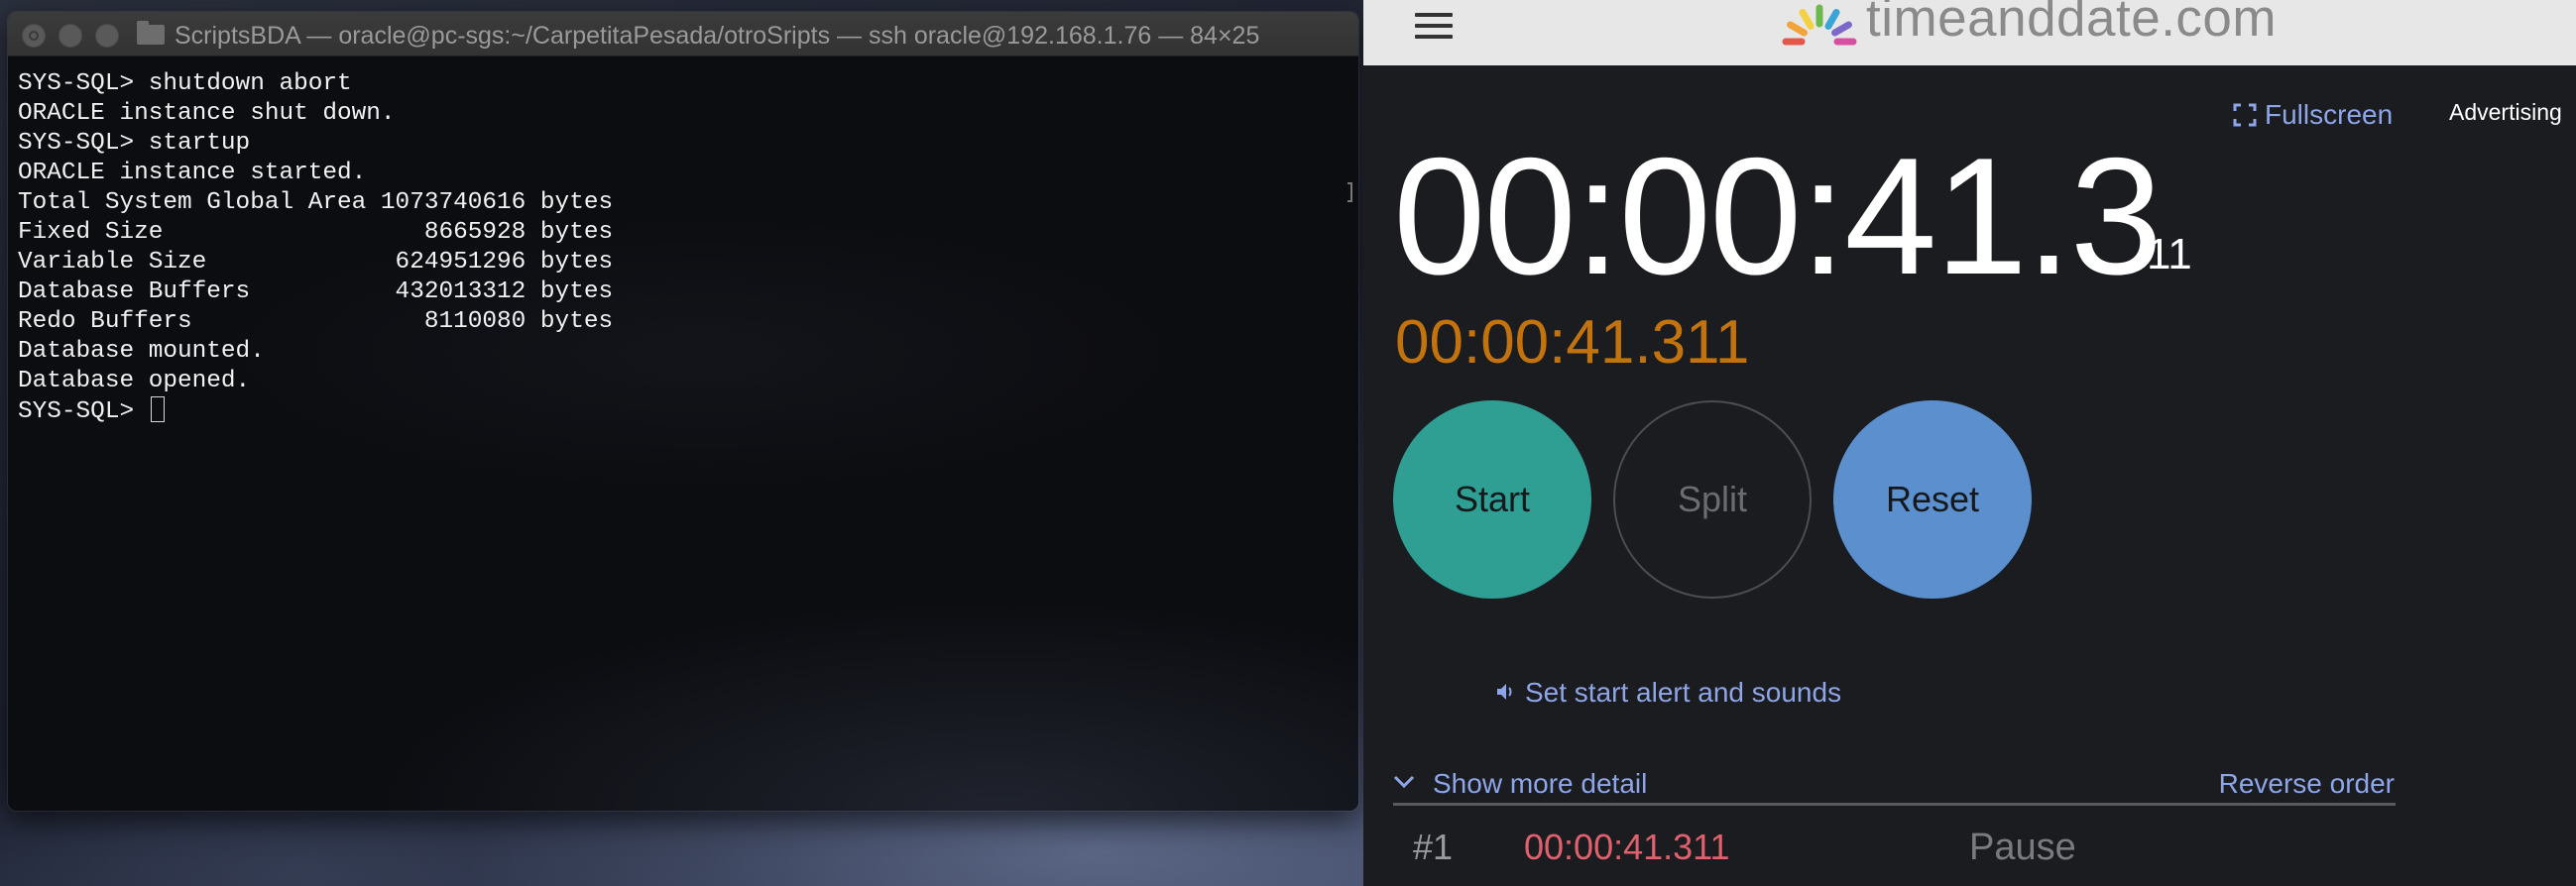 This screenshot has width=2576, height=886. I want to click on stopwatch-secondary-time: 00:00:41.311, so click(1573, 343).